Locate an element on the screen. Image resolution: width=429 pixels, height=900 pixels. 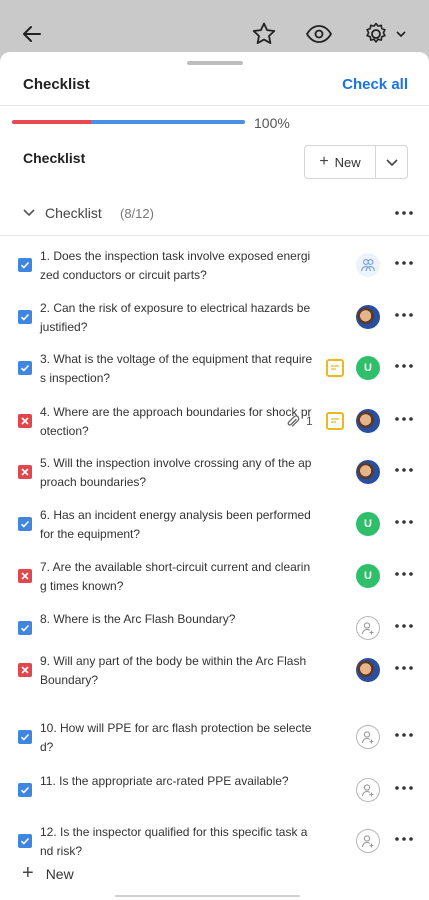
group-assignee-icon is located at coordinates (368, 265).